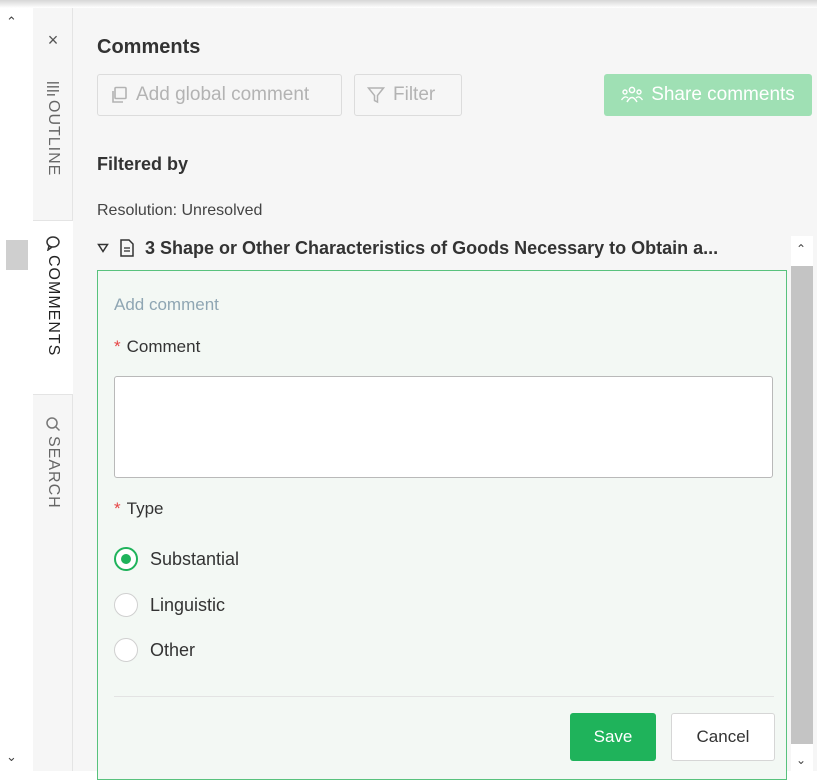 This screenshot has width=817, height=780. What do you see at coordinates (414, 94) in the screenshot?
I see `filter-label: Filter` at bounding box center [414, 94].